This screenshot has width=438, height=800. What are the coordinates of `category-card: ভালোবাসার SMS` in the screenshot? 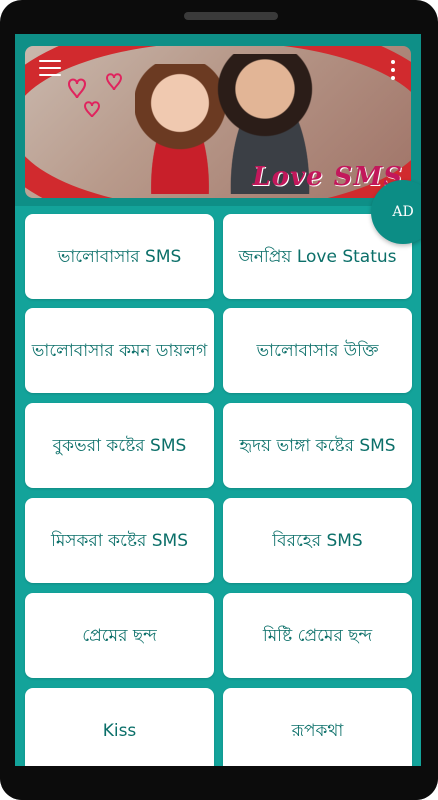 It's located at (119, 256).